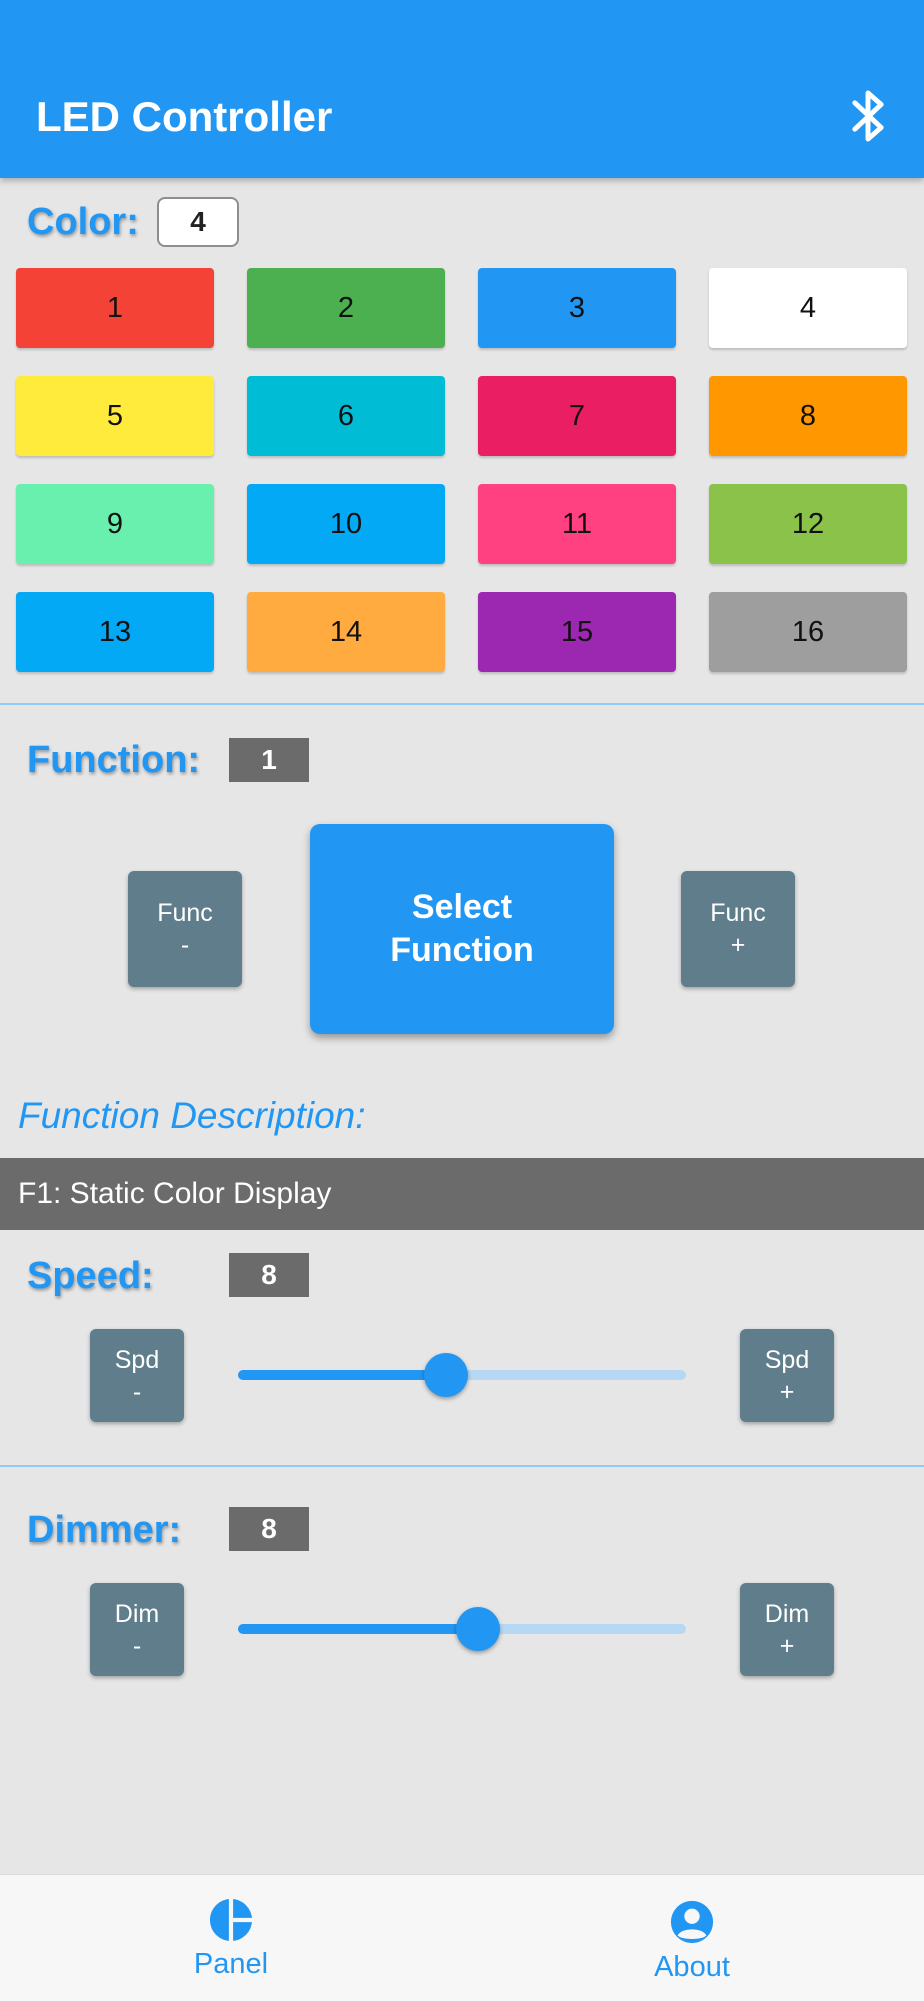  I want to click on speed-minus-line1: Spd, so click(137, 1359).